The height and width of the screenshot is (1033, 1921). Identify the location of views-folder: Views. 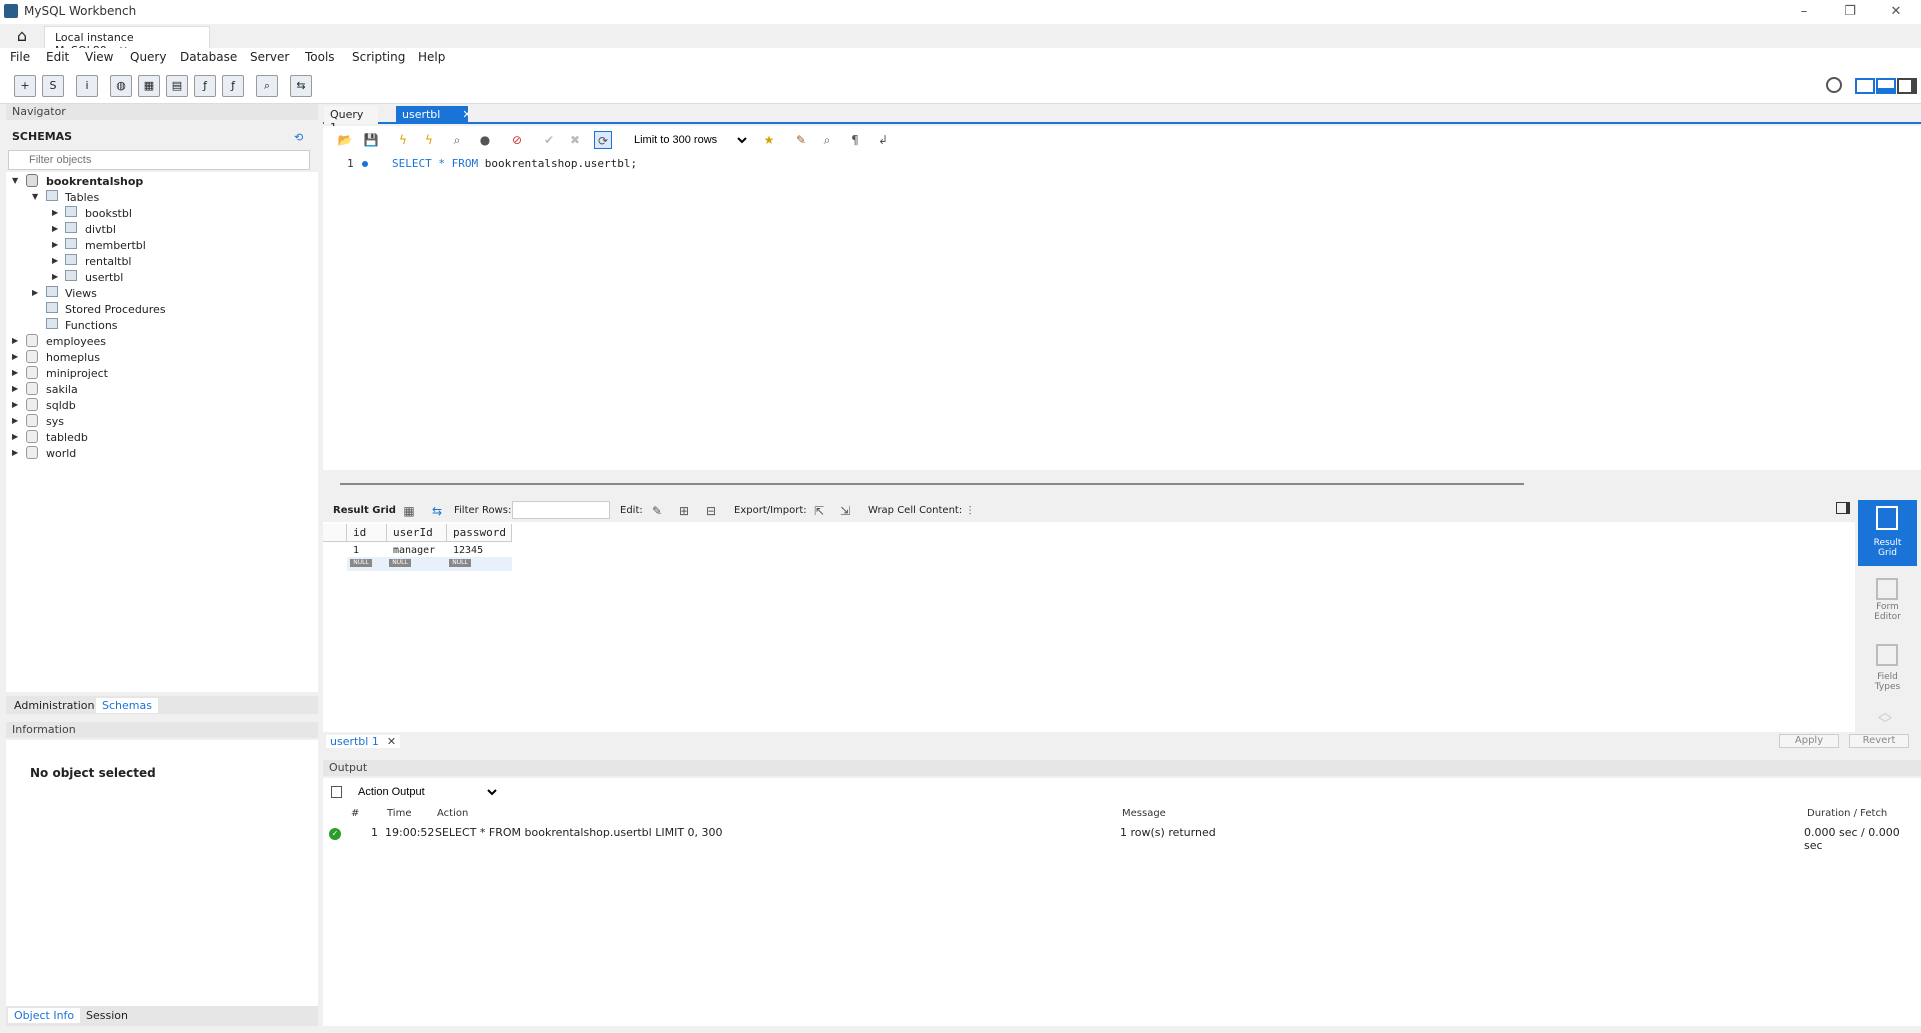
(81, 293).